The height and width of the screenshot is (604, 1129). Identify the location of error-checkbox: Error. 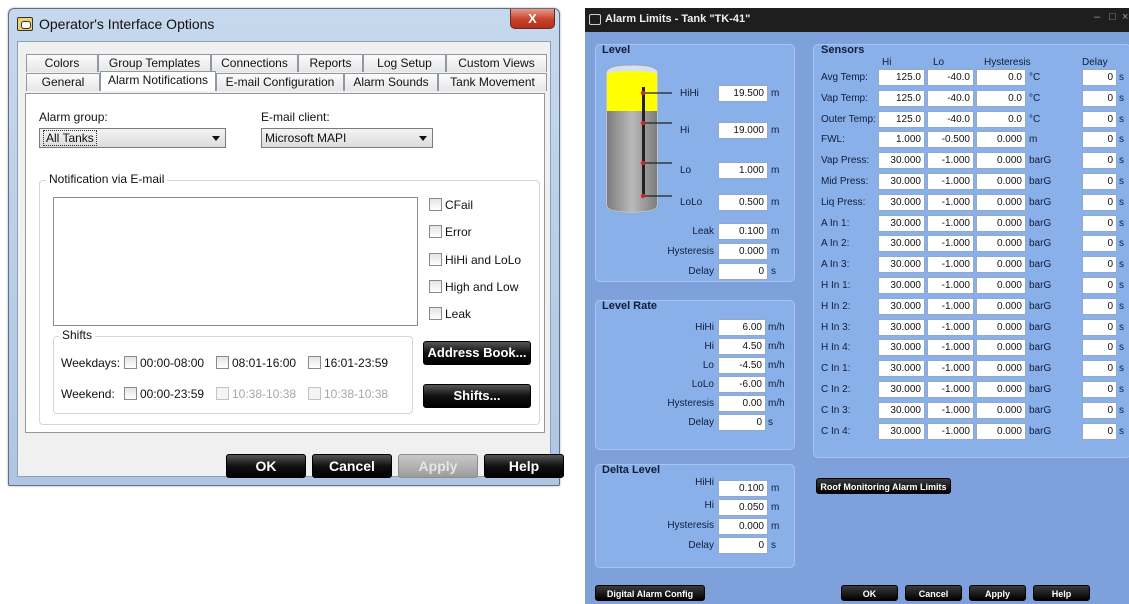
(450, 233).